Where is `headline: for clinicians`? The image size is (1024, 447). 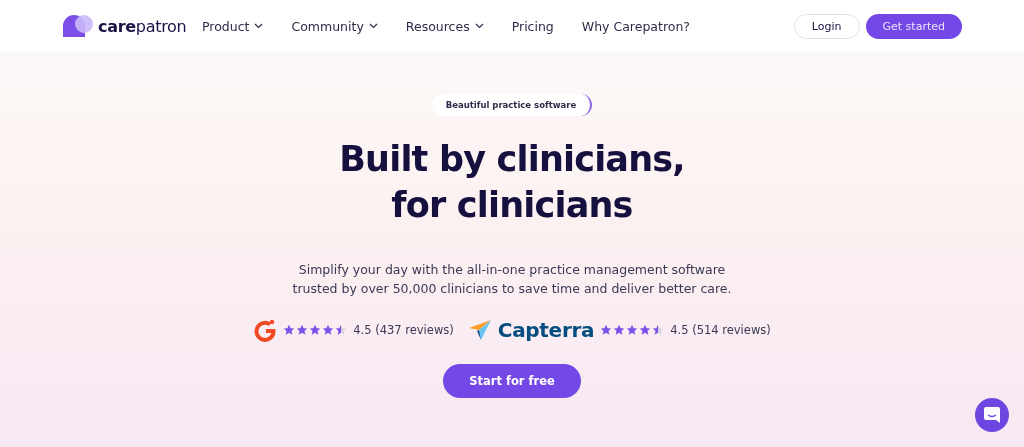
headline: for clinicians is located at coordinates (512, 205).